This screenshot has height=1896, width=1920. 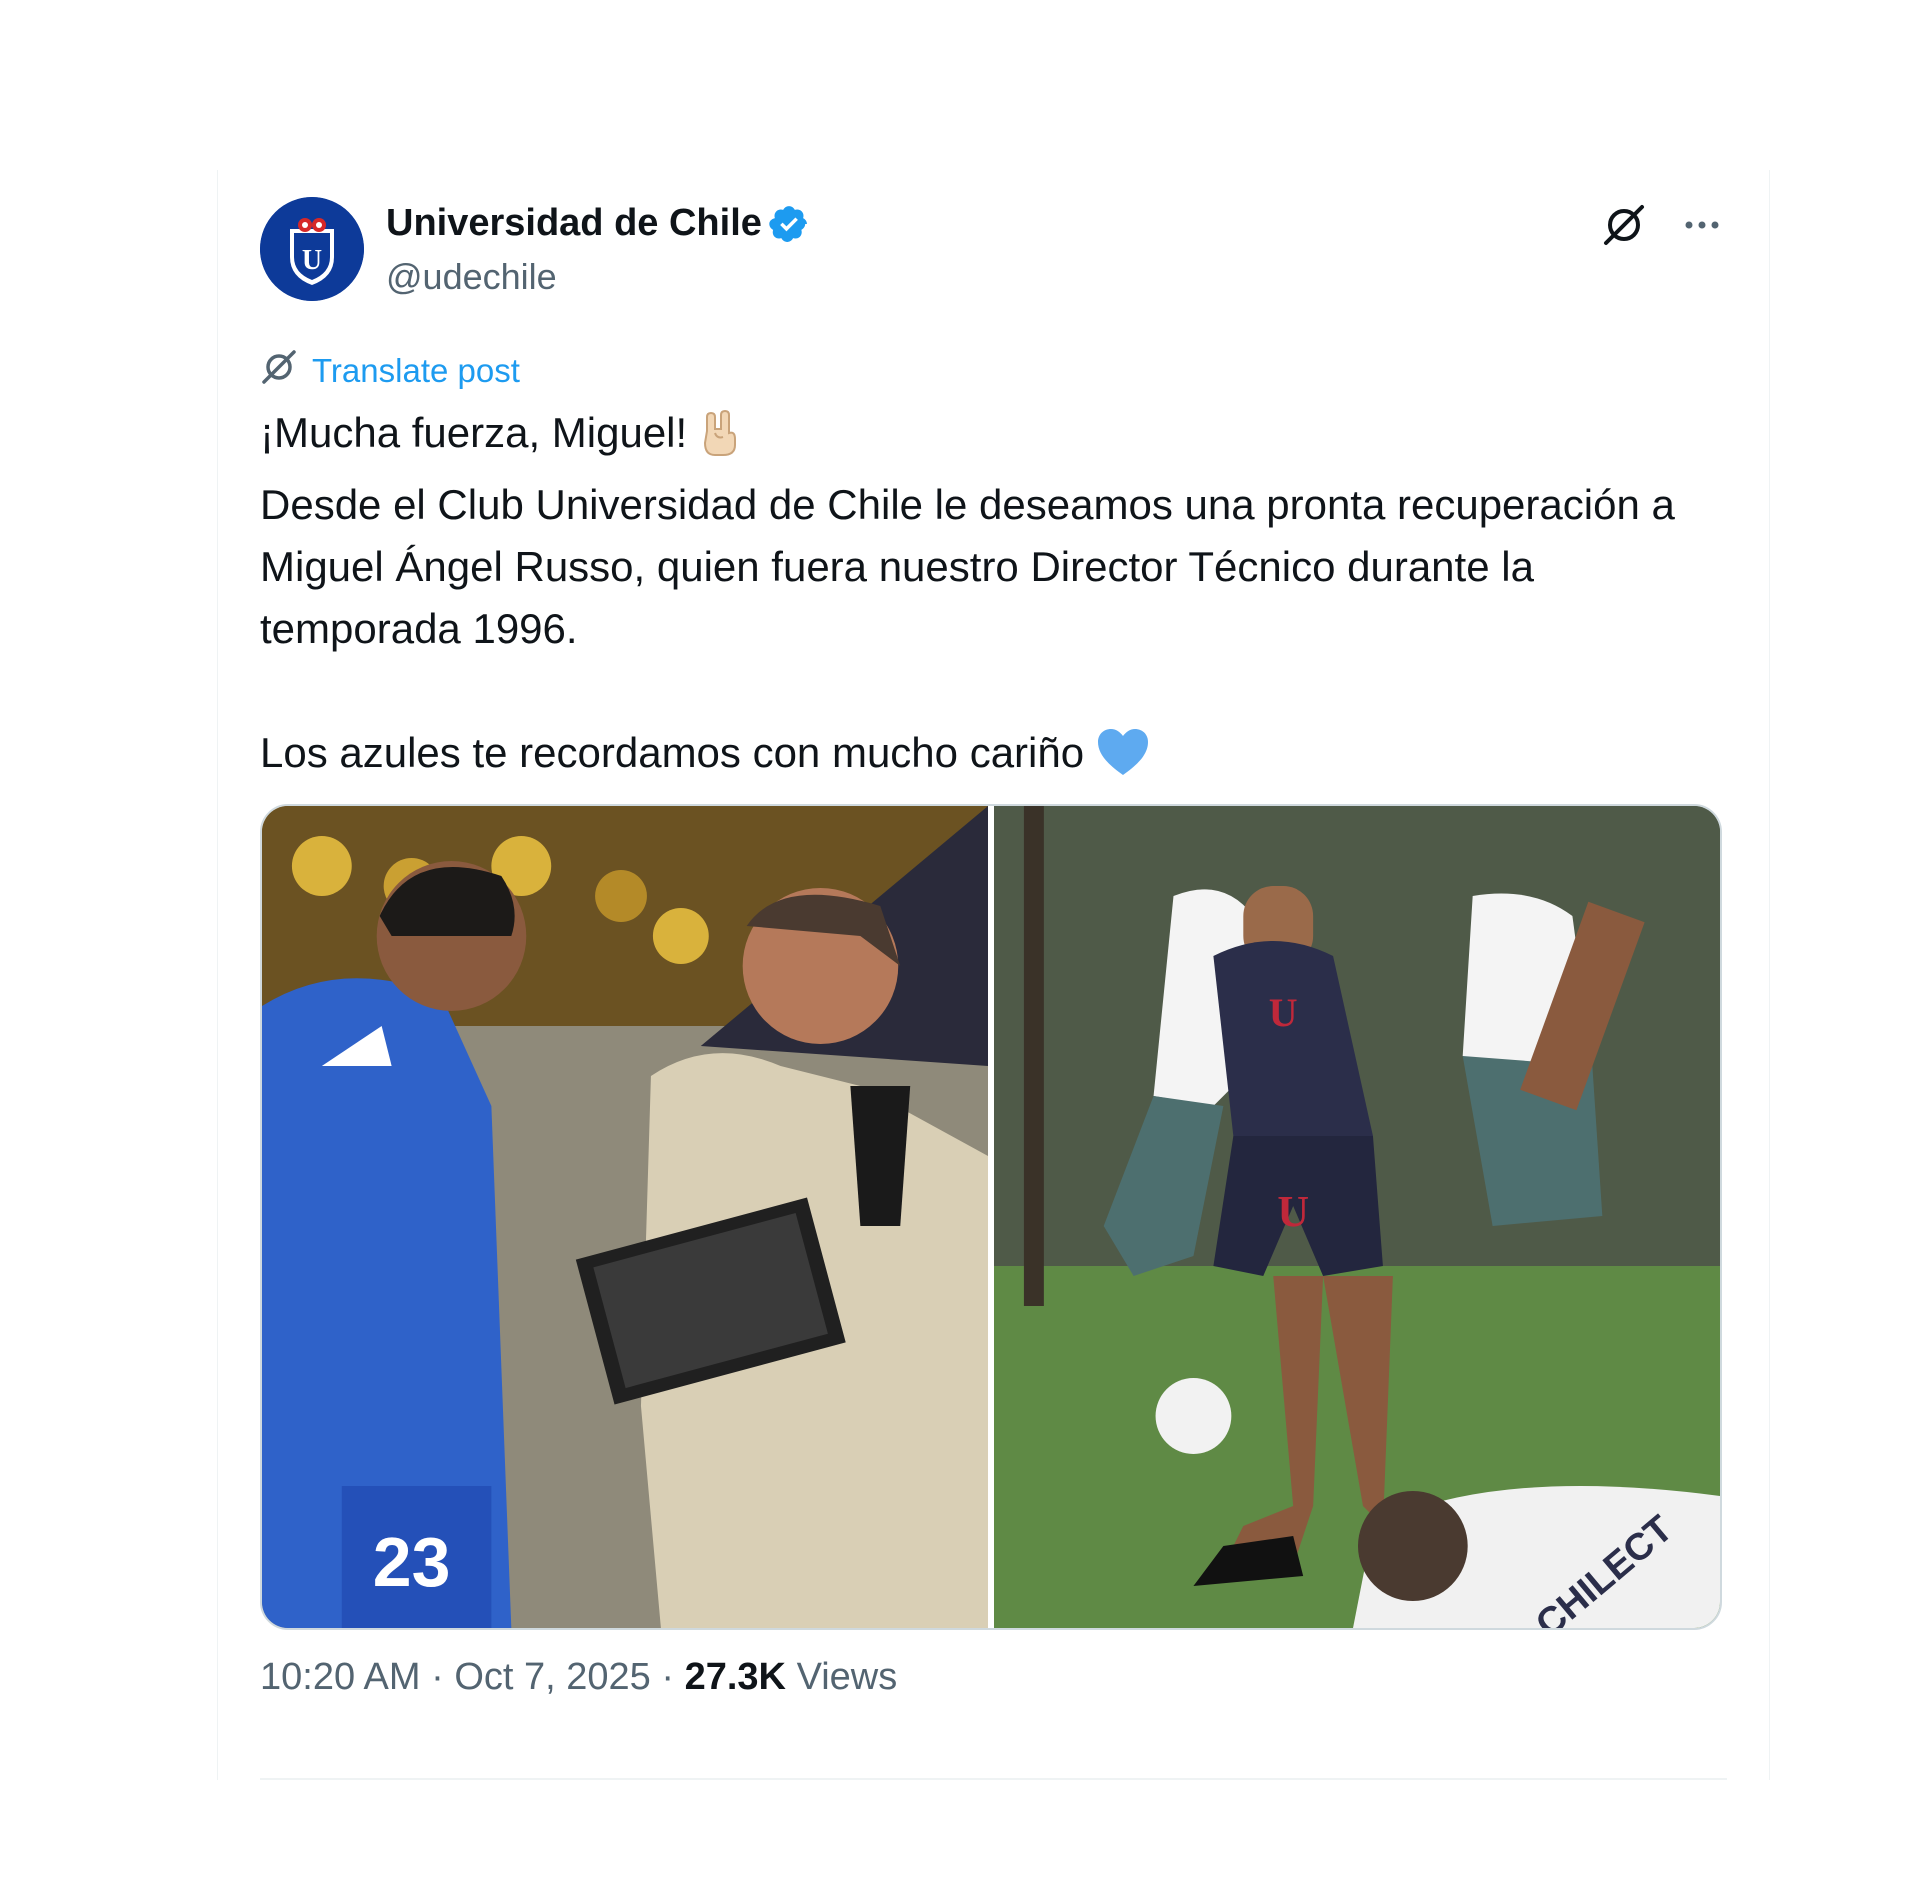 I want to click on author-name-row: Universidad de Chile, so click(x=598, y=223).